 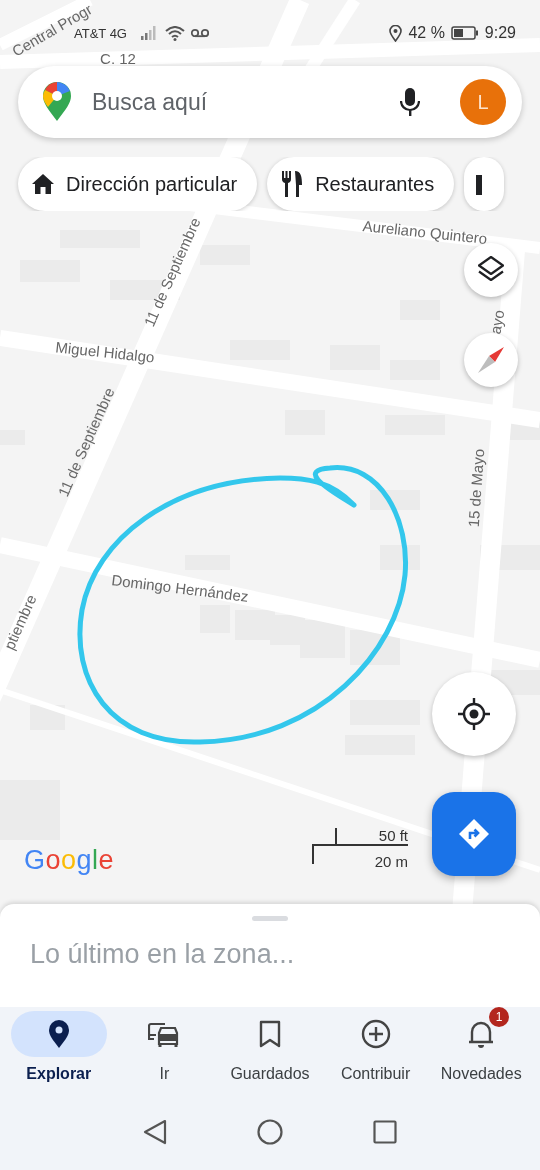 I want to click on street-label: Aureliano Quintero, so click(x=425, y=232).